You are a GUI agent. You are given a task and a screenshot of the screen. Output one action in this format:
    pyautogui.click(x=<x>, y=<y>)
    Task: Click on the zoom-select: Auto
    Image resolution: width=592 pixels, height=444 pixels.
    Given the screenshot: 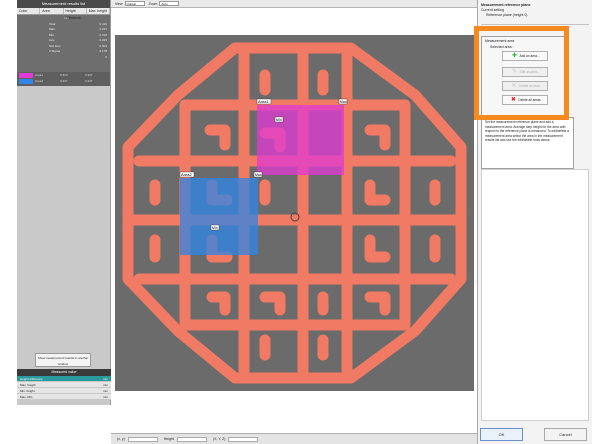 What is the action you would take?
    pyautogui.click(x=169, y=3)
    